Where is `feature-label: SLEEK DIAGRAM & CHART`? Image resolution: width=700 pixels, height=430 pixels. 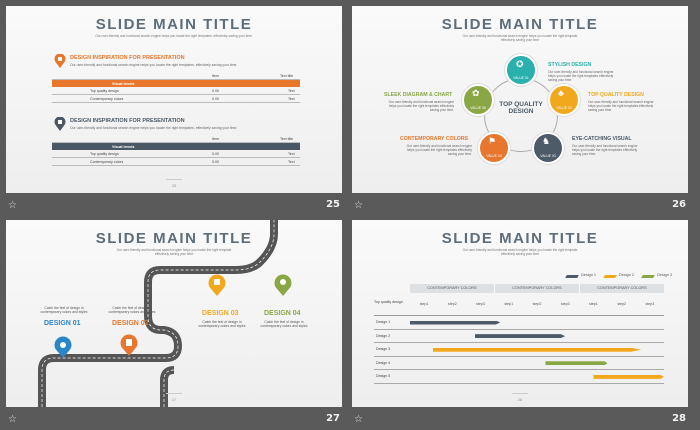 feature-label: SLEEK DIAGRAM & CHART is located at coordinates (418, 95).